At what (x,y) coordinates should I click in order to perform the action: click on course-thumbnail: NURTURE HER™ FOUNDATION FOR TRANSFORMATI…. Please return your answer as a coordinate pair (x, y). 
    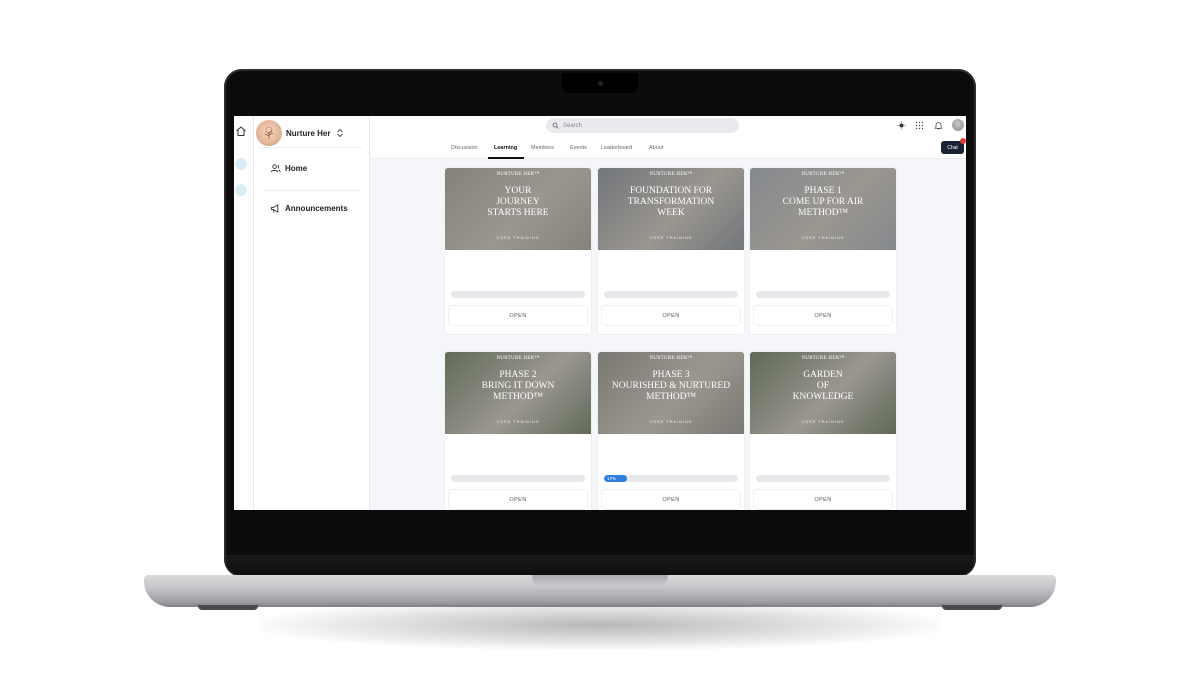
    Looking at the image, I should click on (671, 209).